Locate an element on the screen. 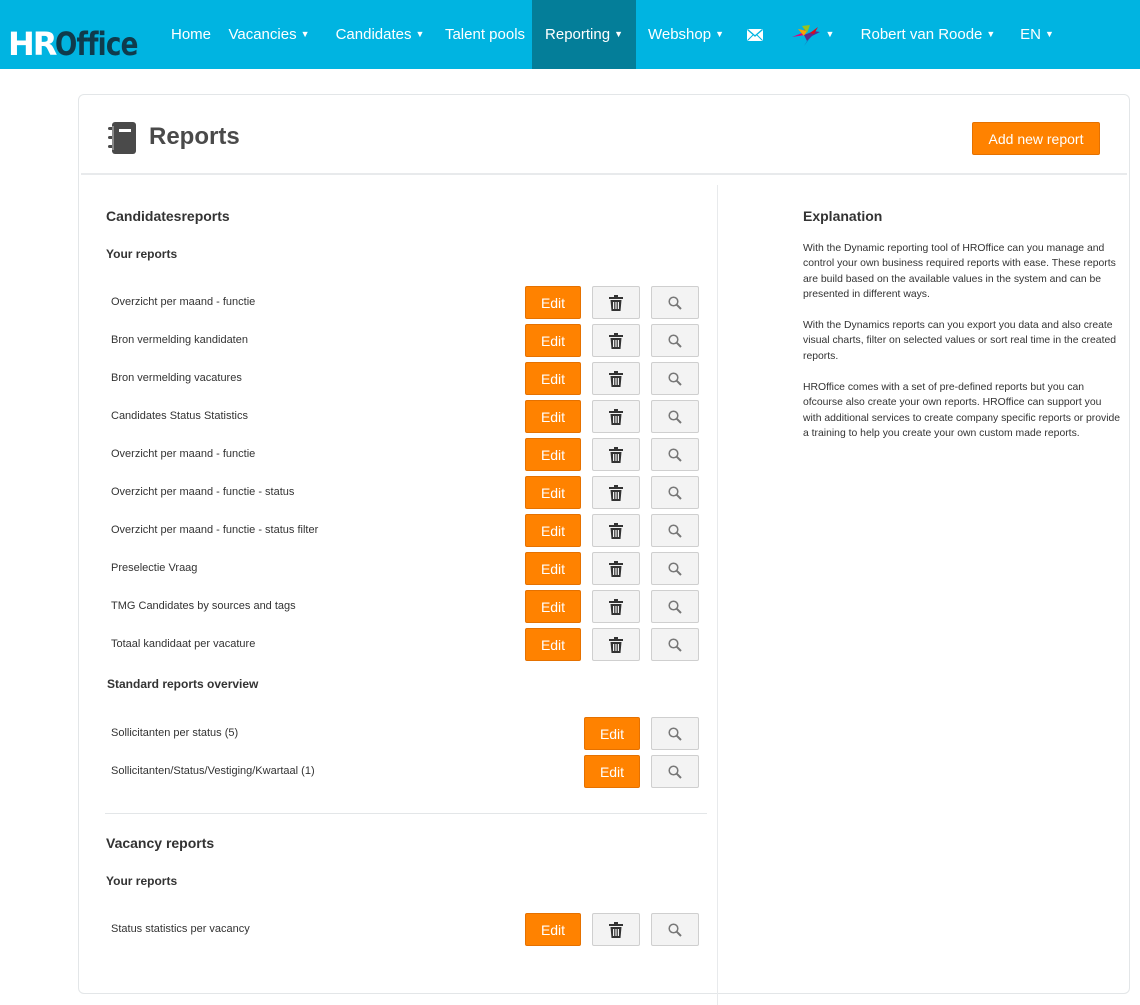 The width and height of the screenshot is (1140, 1005). hummingbird-menu: ▼ is located at coordinates (812, 34).